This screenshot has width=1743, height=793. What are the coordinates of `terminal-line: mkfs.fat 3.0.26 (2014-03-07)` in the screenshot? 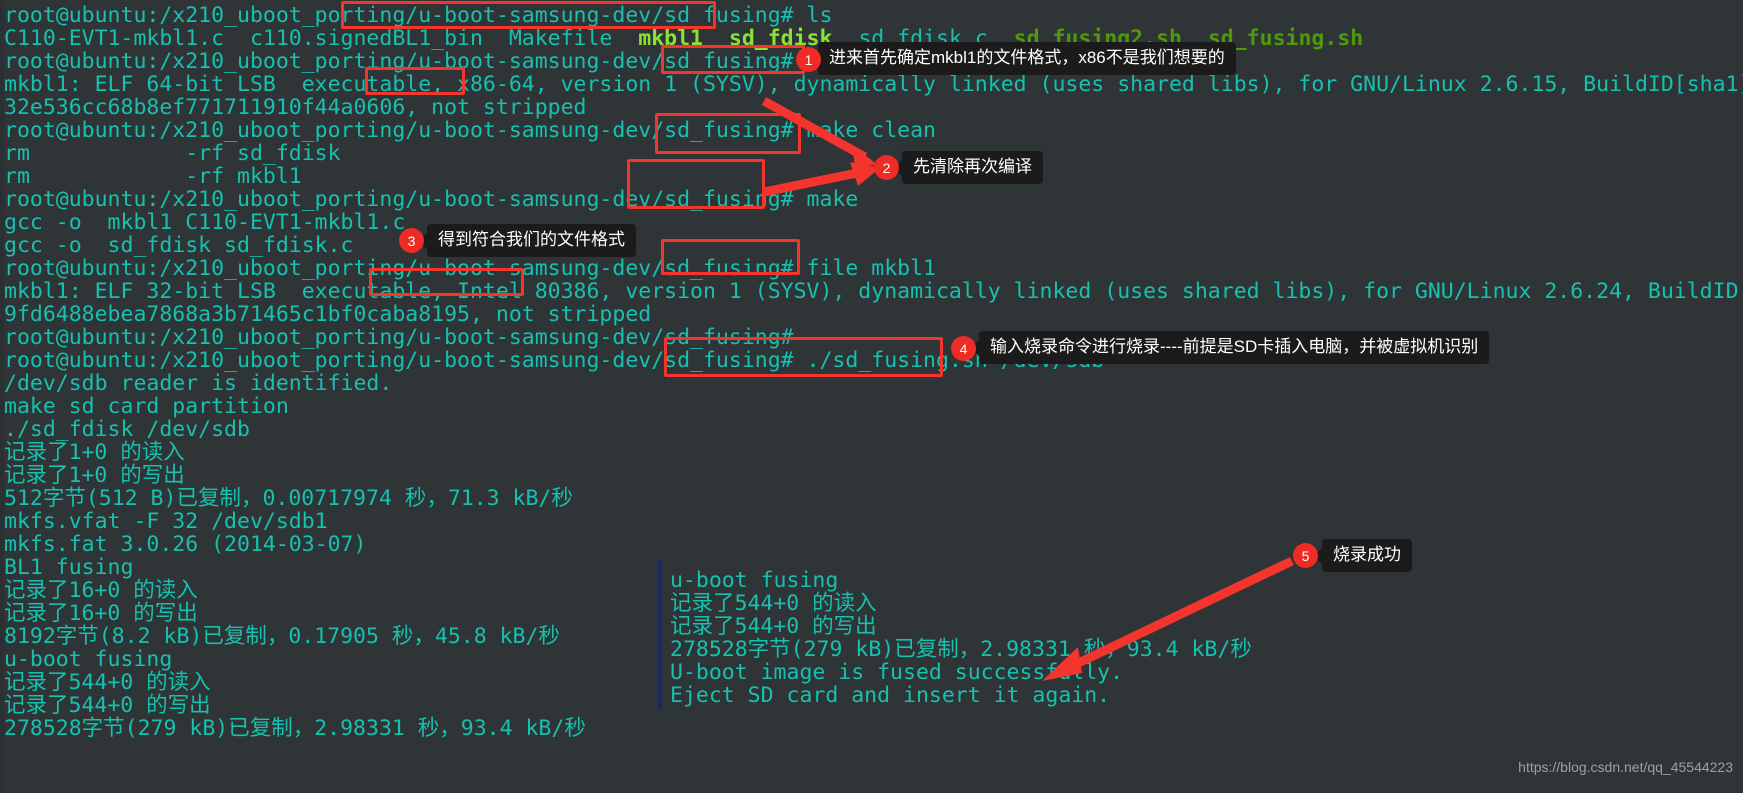 It's located at (185, 544).